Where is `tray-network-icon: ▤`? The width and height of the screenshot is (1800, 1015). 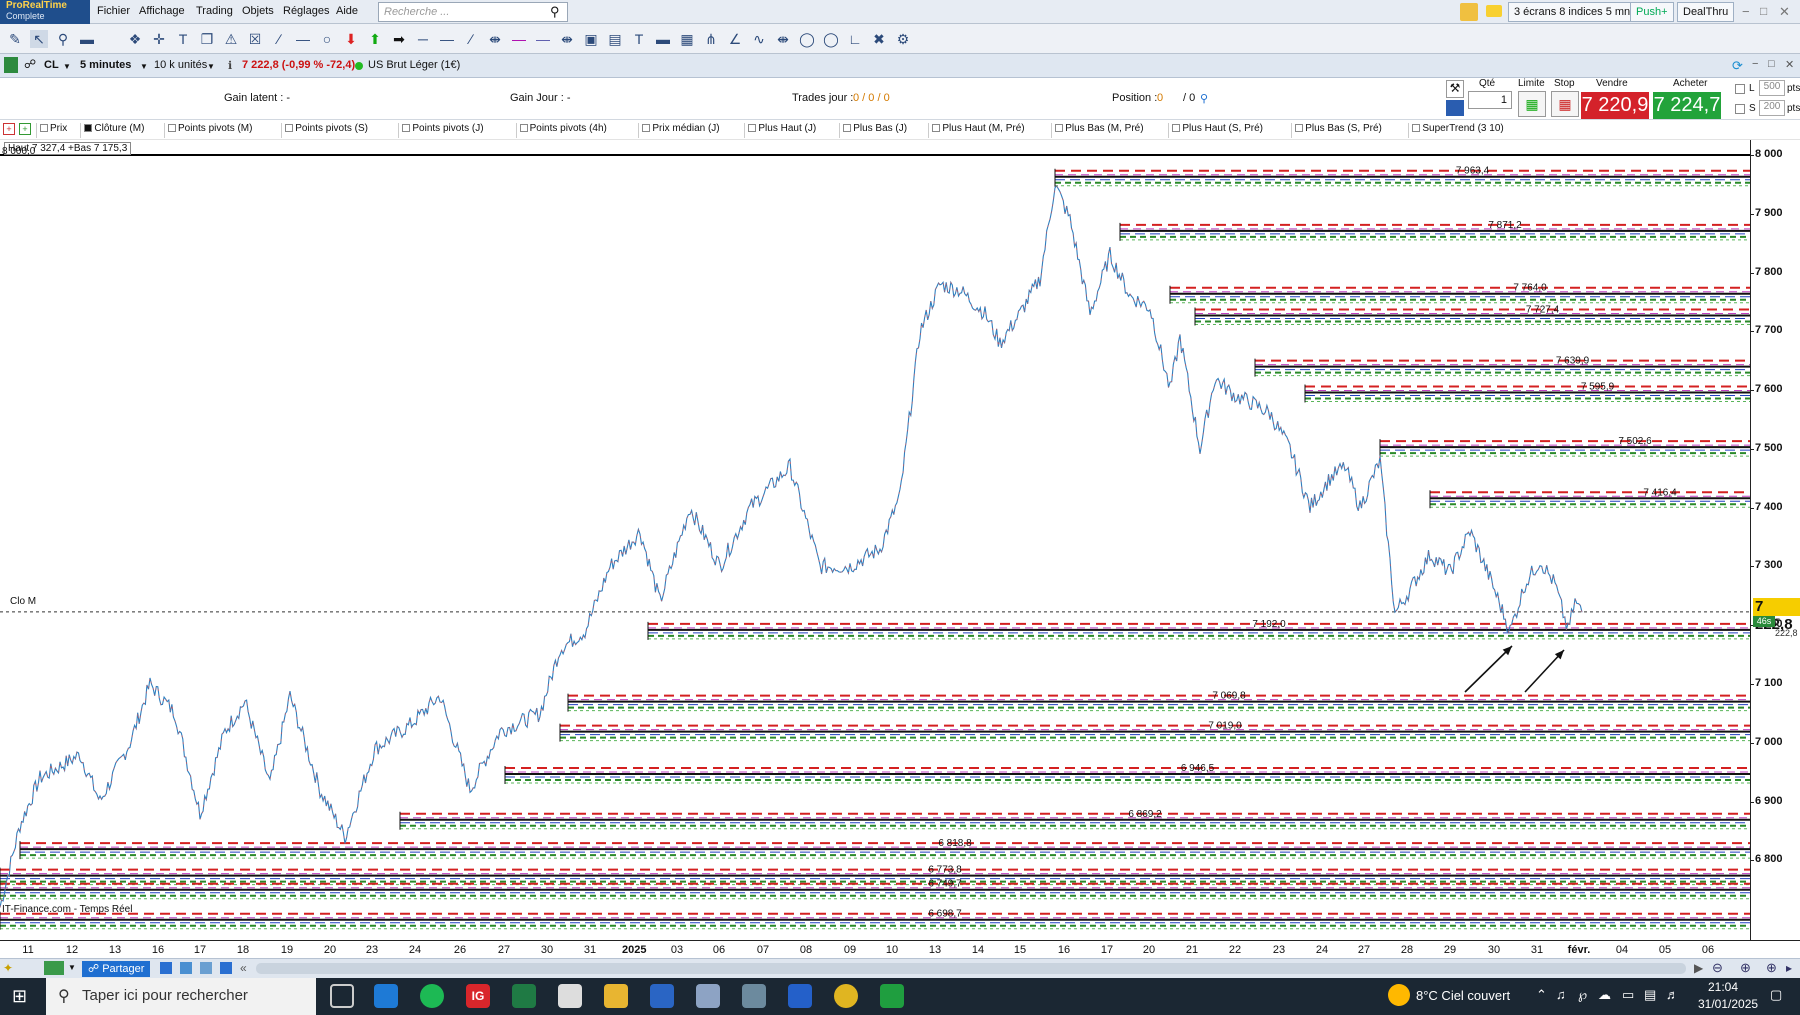
tray-network-icon: ▤ is located at coordinates (1650, 995).